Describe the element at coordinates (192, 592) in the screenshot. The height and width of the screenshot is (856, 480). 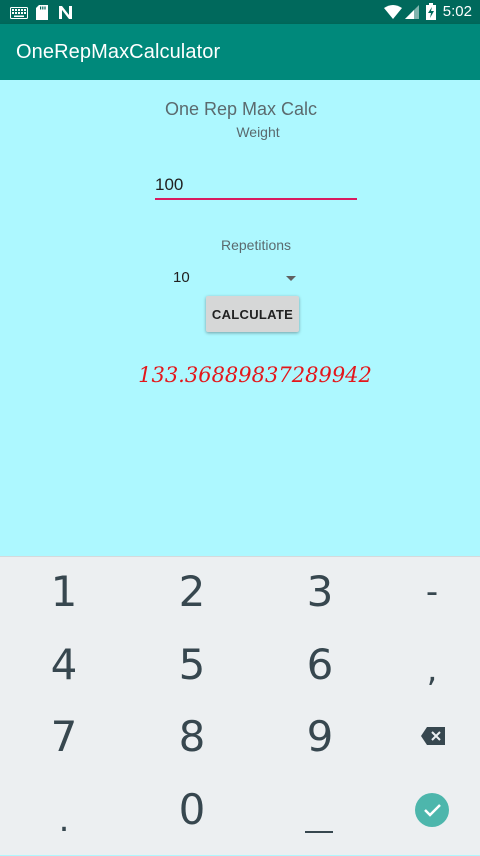
I see `key-2: 2` at that location.